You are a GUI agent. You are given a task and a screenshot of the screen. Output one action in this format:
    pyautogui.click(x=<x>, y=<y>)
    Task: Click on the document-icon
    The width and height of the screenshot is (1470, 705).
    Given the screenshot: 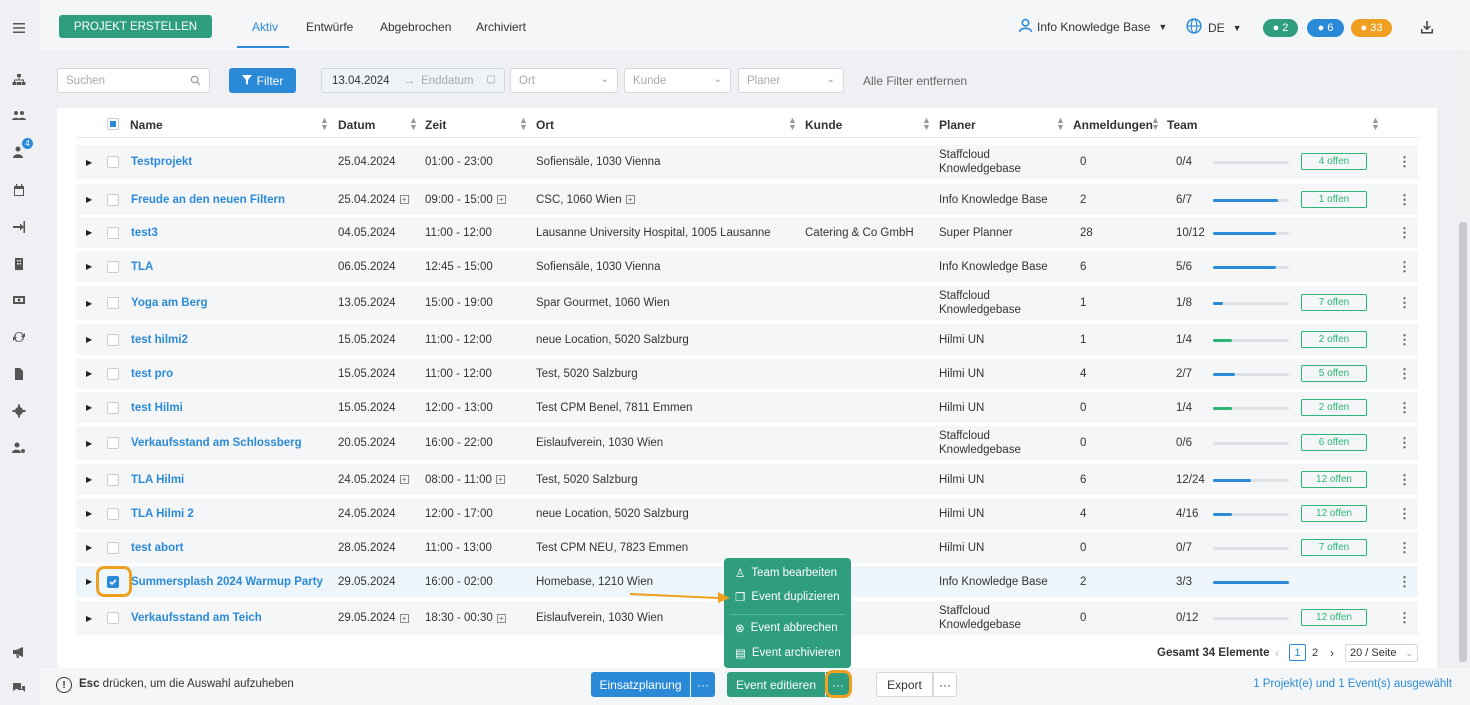 What is the action you would take?
    pyautogui.click(x=19, y=374)
    